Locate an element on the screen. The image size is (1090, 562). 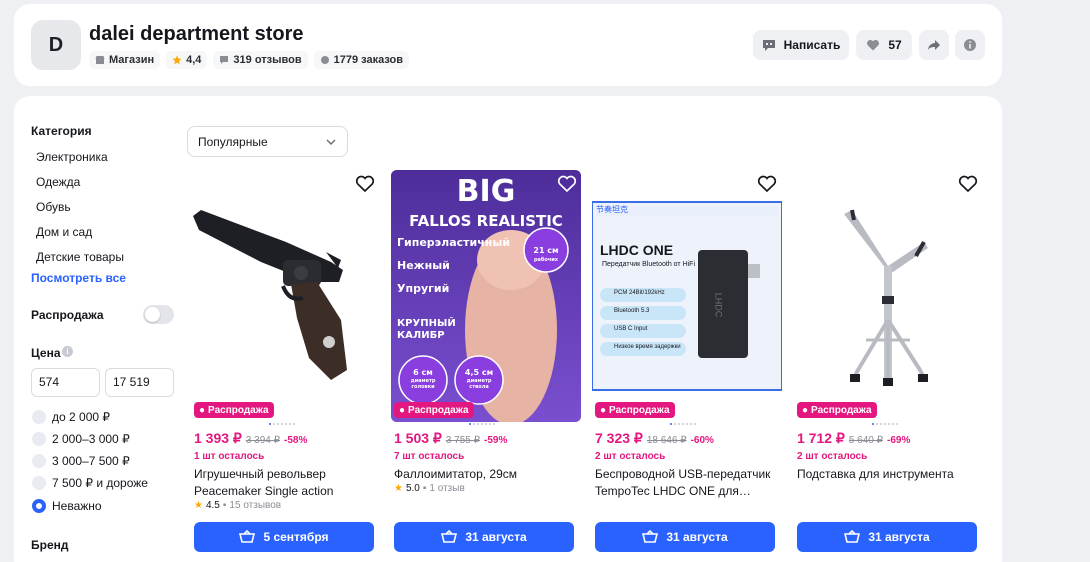
price-range-option: Неважно is located at coordinates (67, 506).